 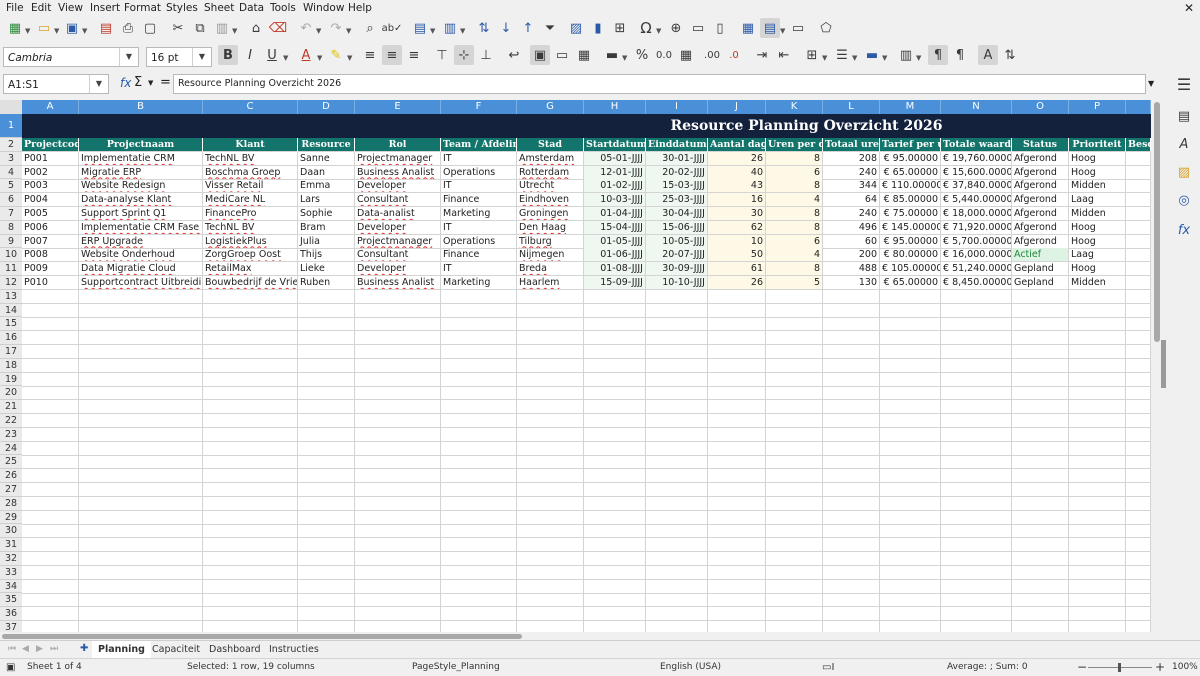 I want to click on close-document-icon: ✕, so click(x=1189, y=8).